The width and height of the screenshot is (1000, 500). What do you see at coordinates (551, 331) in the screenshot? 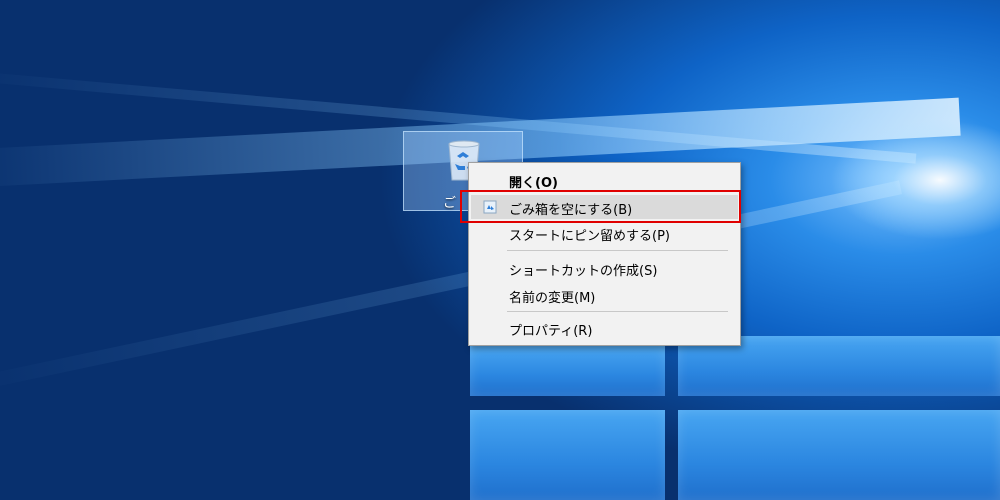
I see `menu-item-label: プロパティ(R)` at bounding box center [551, 331].